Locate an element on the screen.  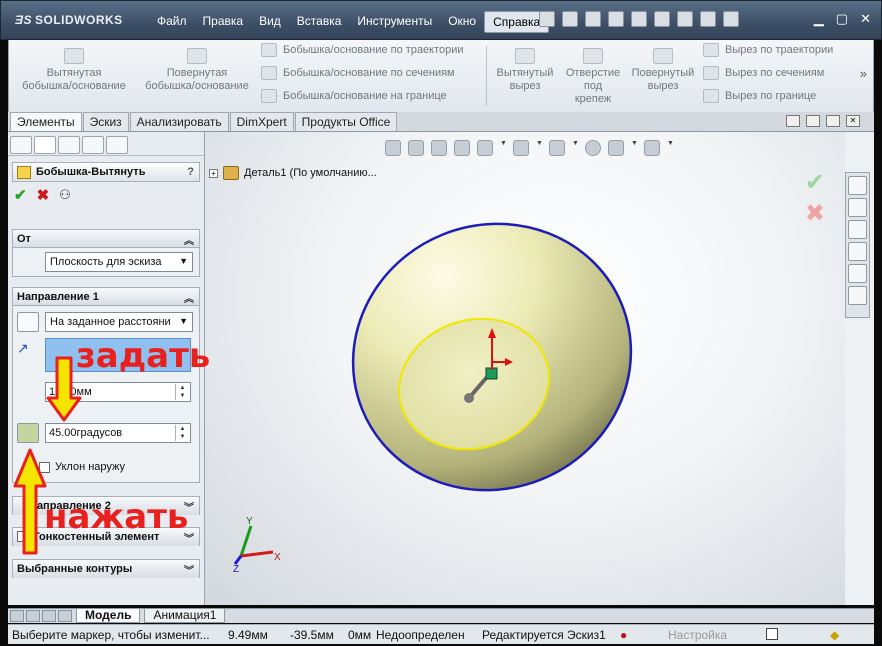
rebuild-icon is located at coordinates (708, 19).